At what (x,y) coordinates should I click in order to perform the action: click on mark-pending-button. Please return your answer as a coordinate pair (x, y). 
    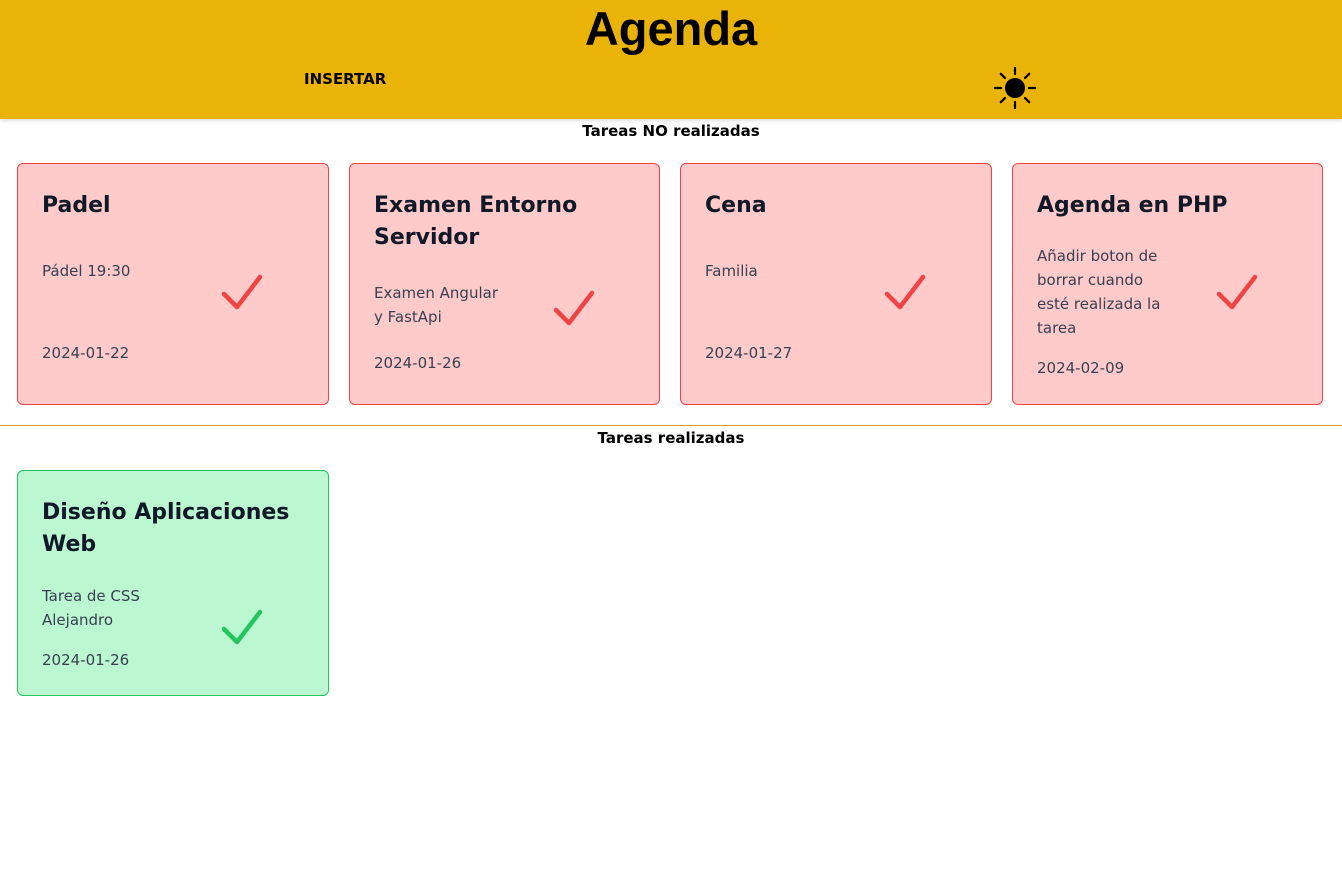
    Looking at the image, I should click on (242, 629).